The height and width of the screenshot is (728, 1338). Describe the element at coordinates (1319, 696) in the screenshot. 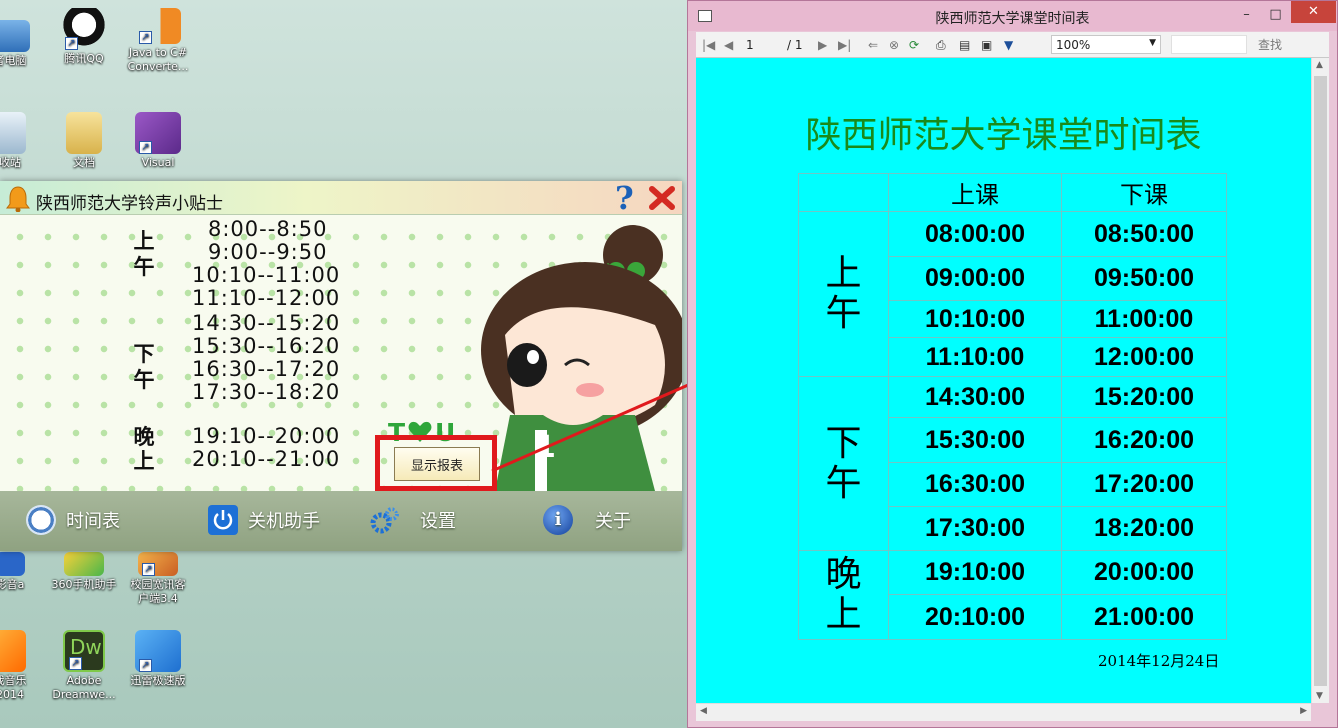

I see `scroll-down-icon: ▼` at that location.